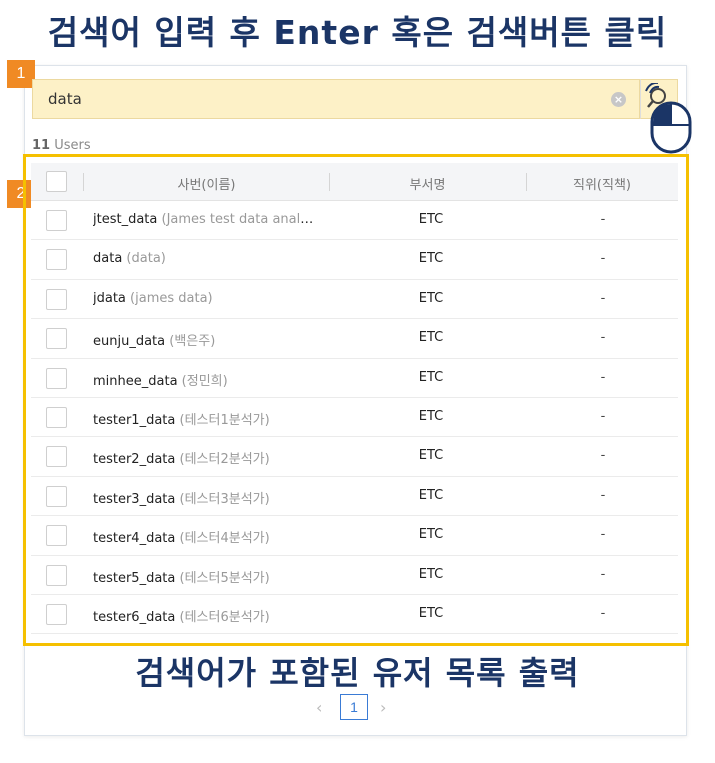 This screenshot has width=715, height=763. I want to click on search-input-value: data, so click(65, 99).